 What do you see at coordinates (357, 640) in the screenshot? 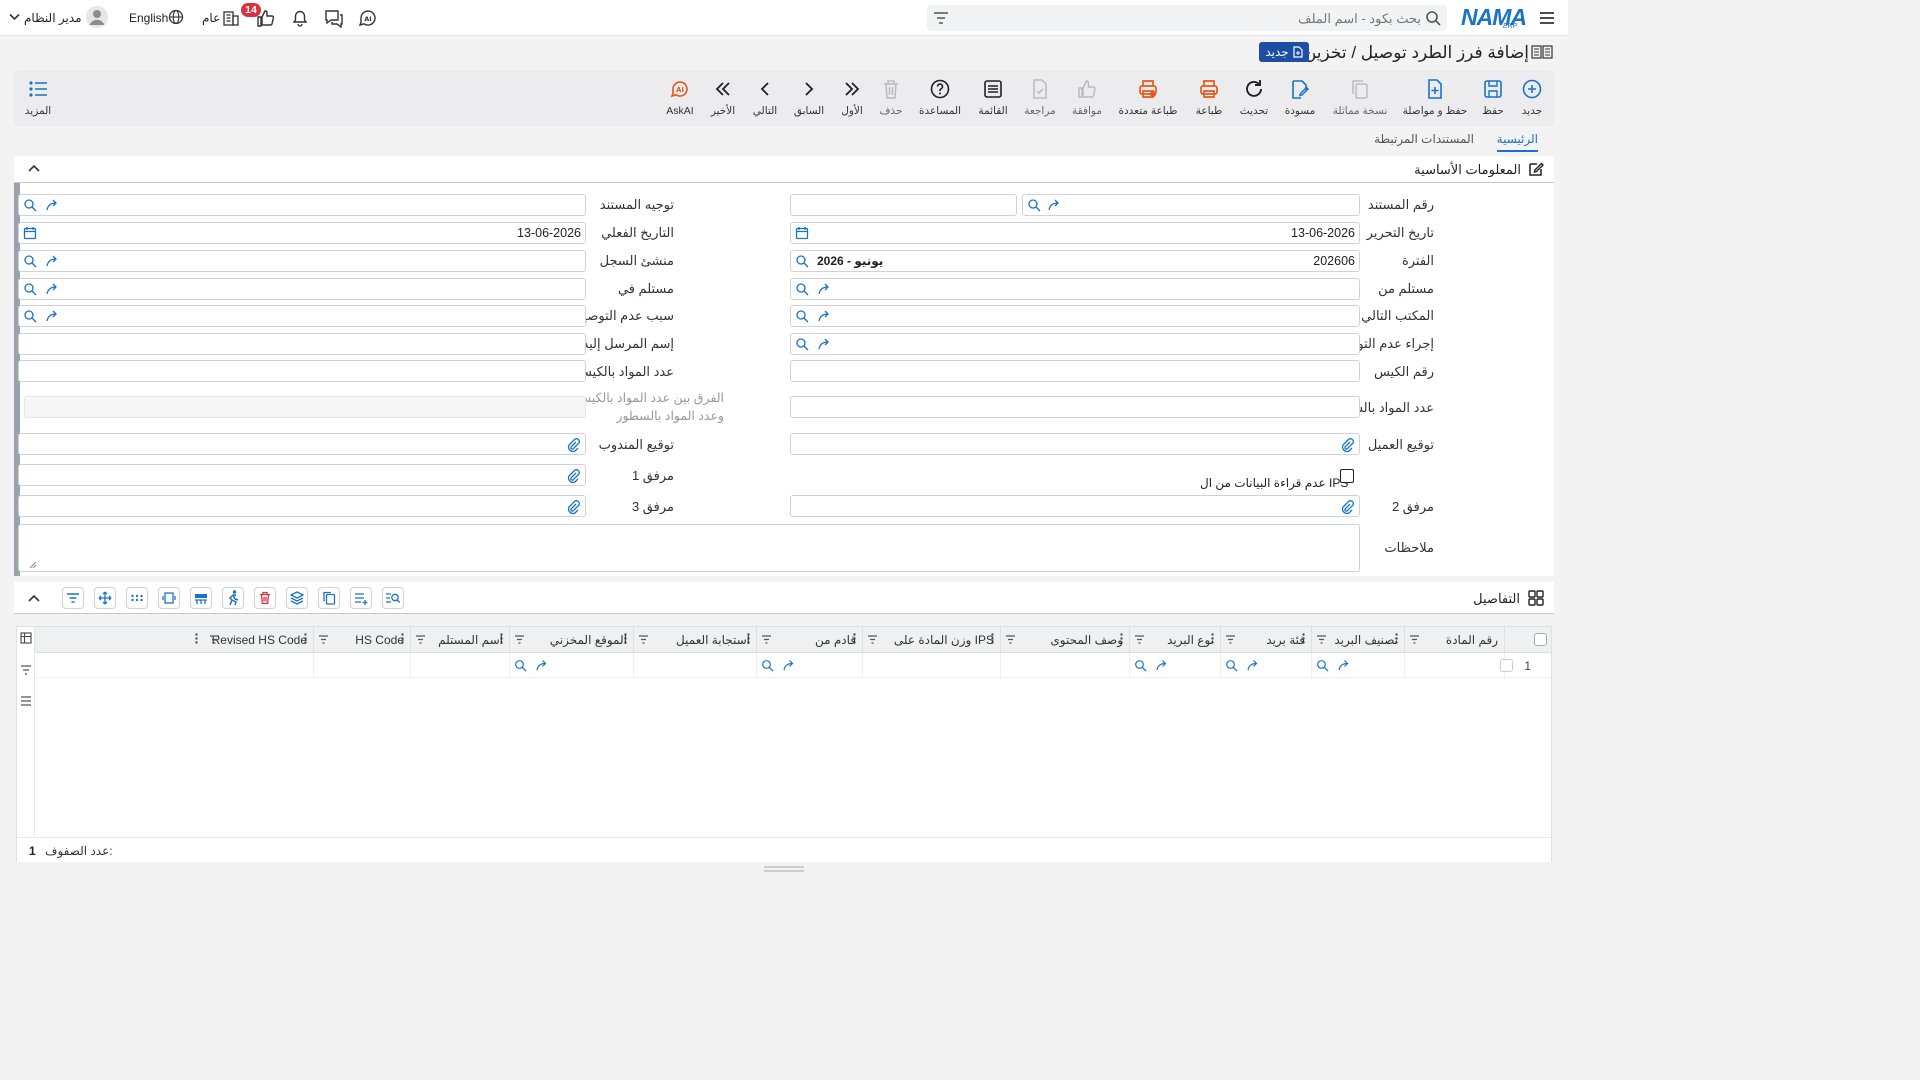
I see `column-header: HS Code` at bounding box center [357, 640].